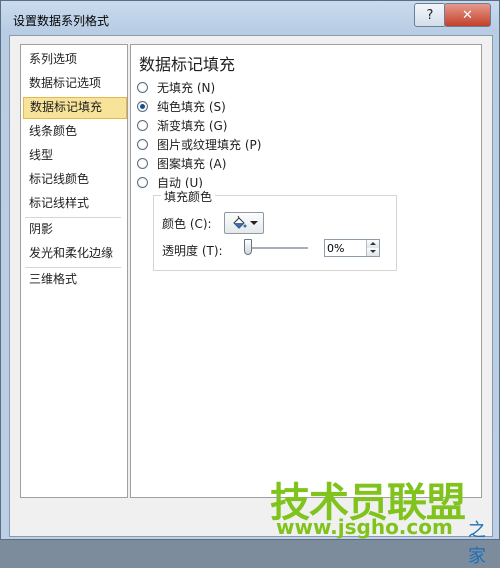 This screenshot has height=568, width=500. Describe the element at coordinates (74, 253) in the screenshot. I see `nav-item-glow-soft-edges: 发光和柔化边缘` at that location.